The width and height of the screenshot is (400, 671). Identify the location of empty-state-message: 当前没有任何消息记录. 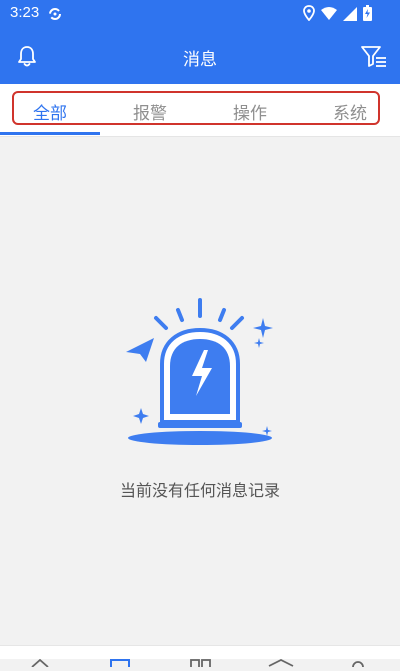
(199, 490).